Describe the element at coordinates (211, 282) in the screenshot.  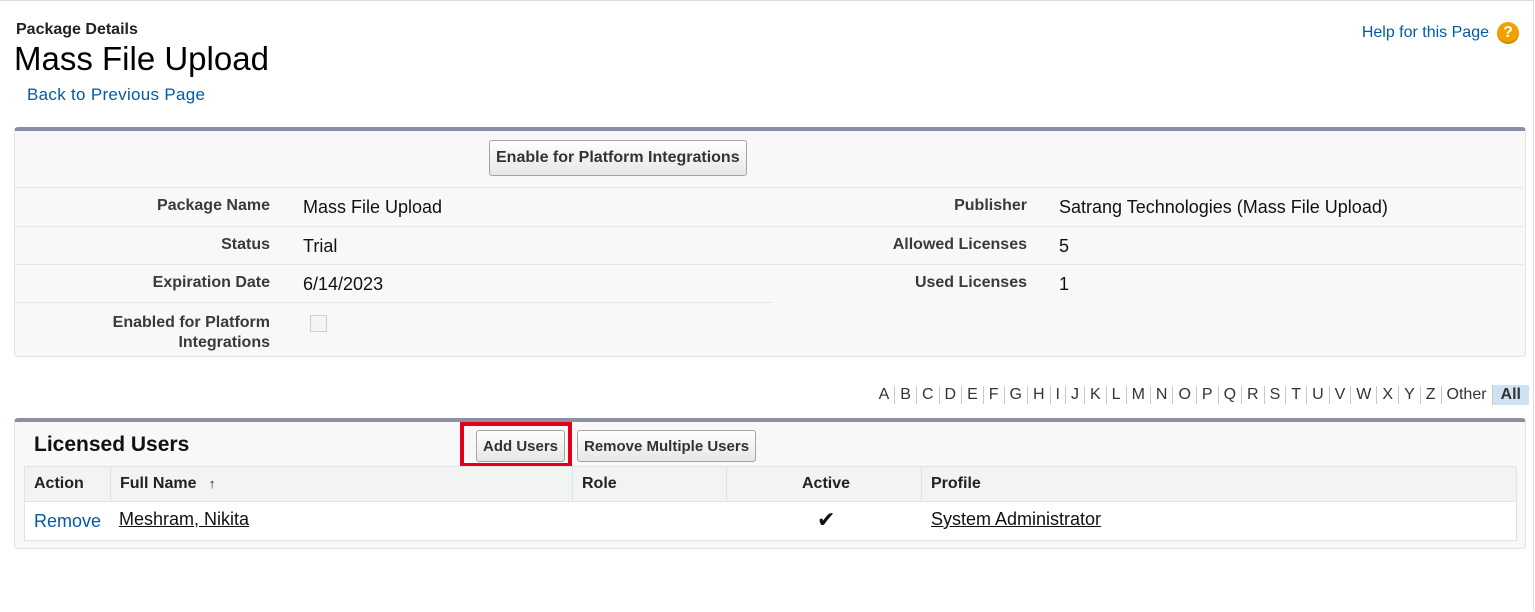
I see `expiration-date-label: Expiration Date` at that location.